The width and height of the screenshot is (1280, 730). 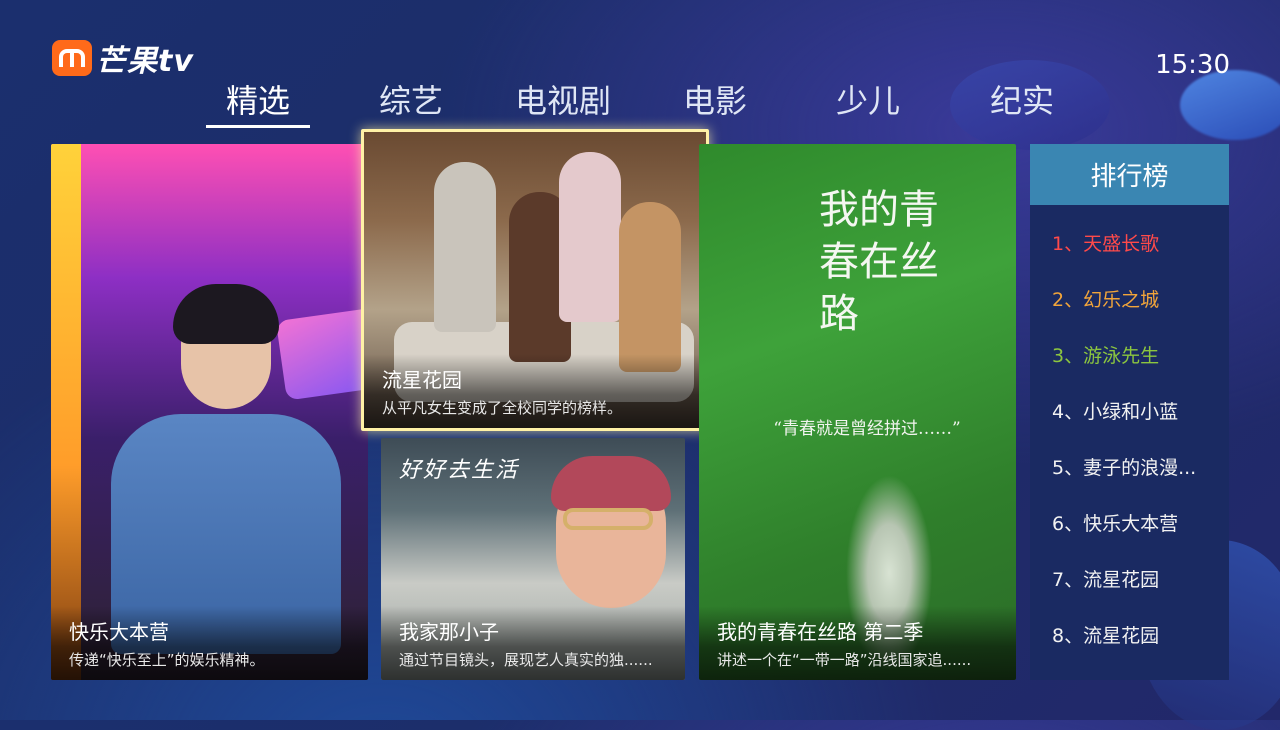 I want to click on tab-kids: 少儿, so click(x=868, y=99).